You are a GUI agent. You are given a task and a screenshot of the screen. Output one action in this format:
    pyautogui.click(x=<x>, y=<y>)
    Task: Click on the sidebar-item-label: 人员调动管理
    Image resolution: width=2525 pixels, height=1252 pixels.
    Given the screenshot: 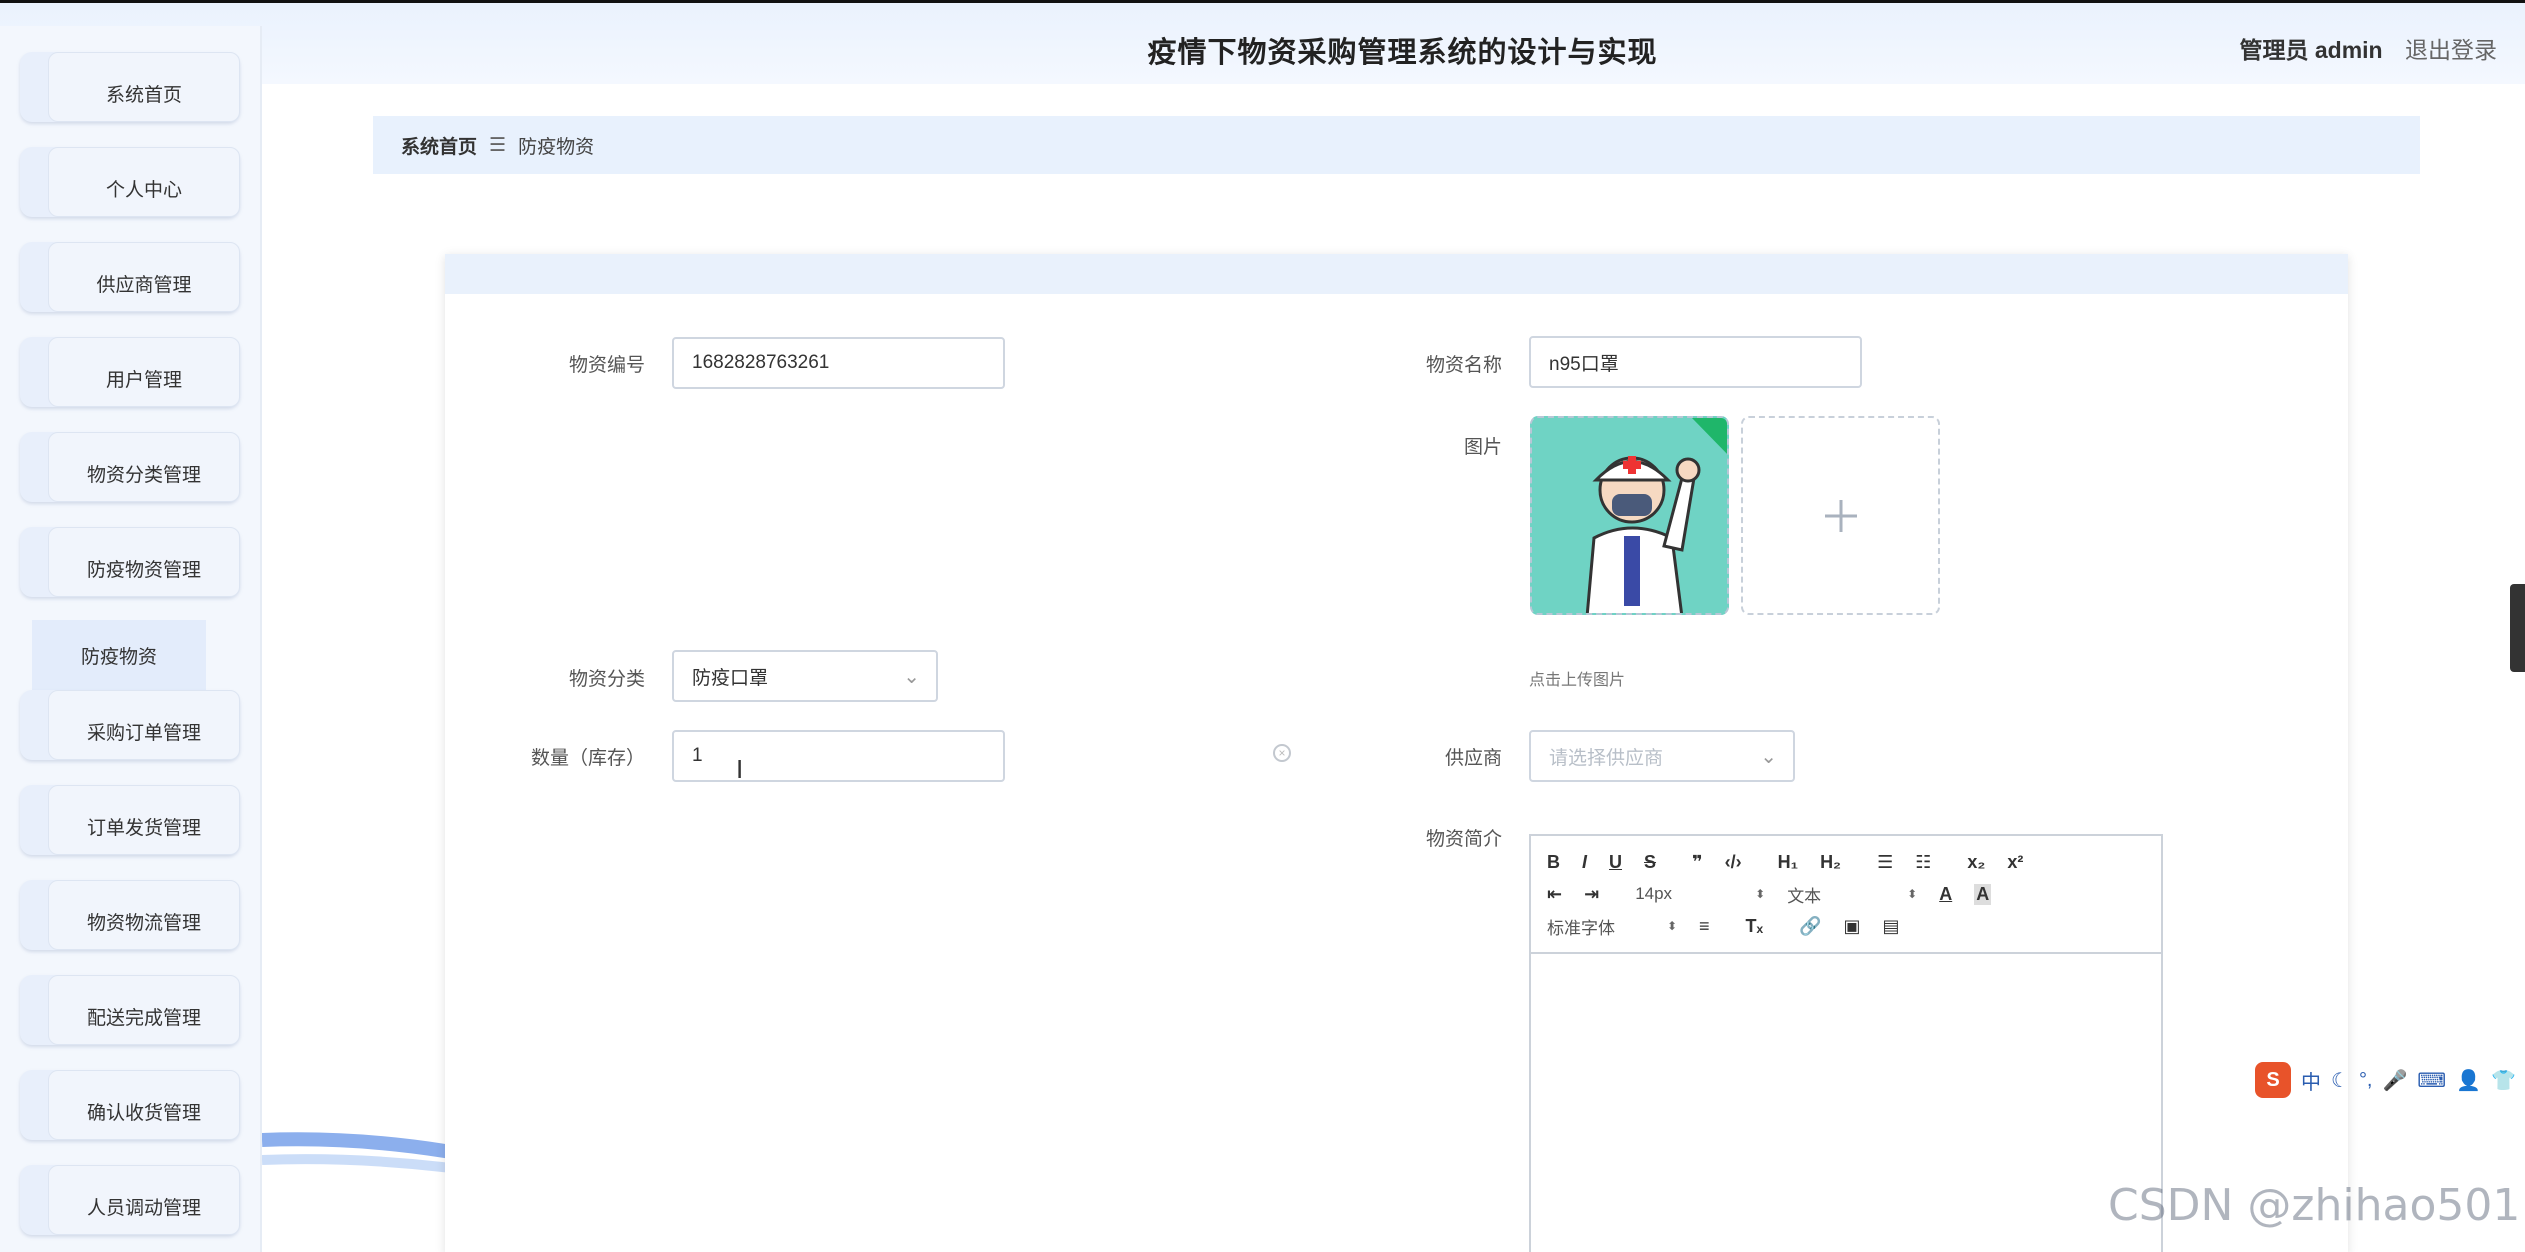 What is the action you would take?
    pyautogui.click(x=144, y=1200)
    